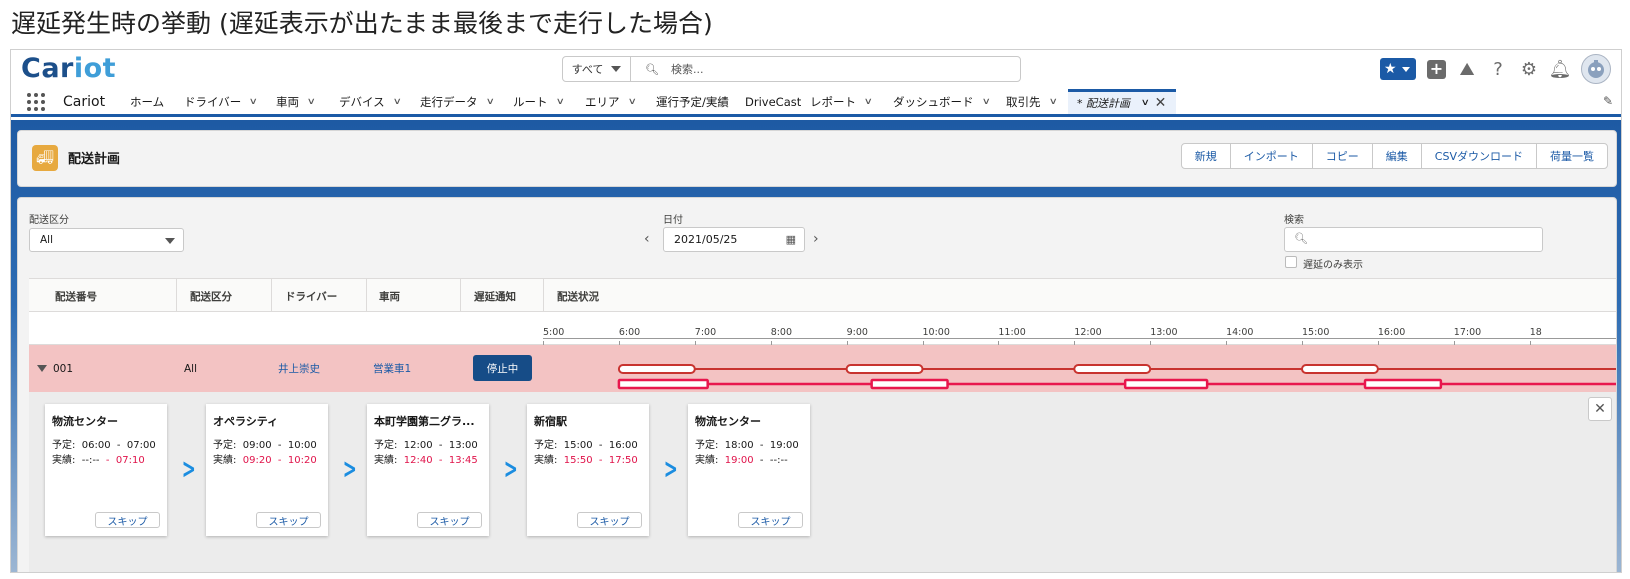 The image size is (1630, 579). I want to click on actual-from: --:--, so click(90, 460).